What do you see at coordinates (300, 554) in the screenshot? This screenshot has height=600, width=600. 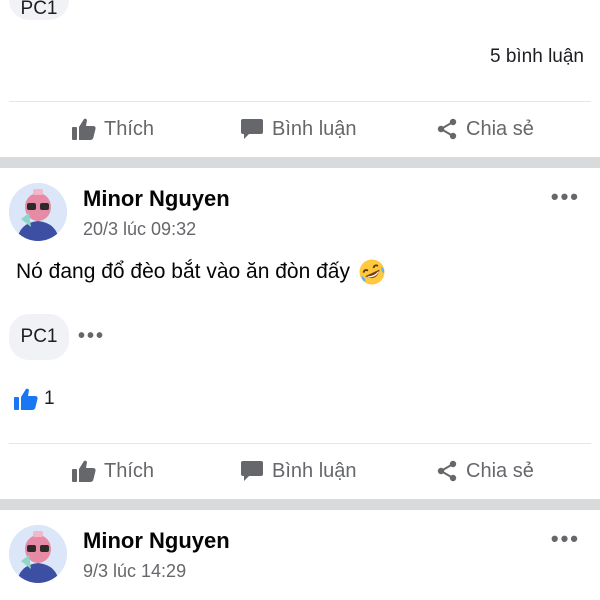 I see `post3-header: Minor Nguyen 9/3 lúc 14:29 •••` at bounding box center [300, 554].